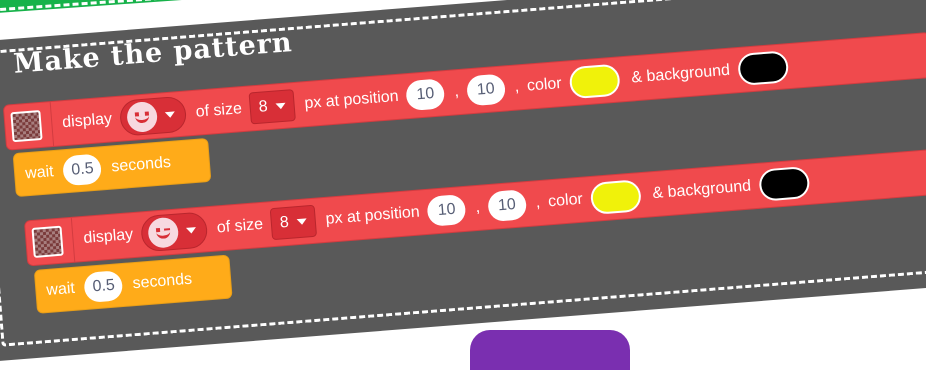 The width and height of the screenshot is (926, 370). What do you see at coordinates (142, 117) in the screenshot?
I see `smiley-face-icon` at bounding box center [142, 117].